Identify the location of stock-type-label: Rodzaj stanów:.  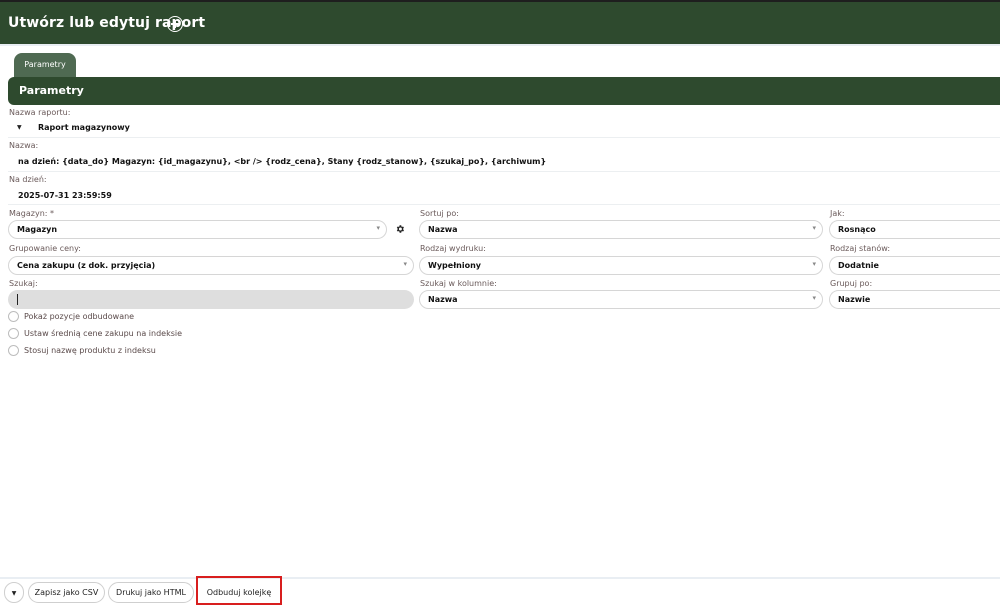
(860, 248).